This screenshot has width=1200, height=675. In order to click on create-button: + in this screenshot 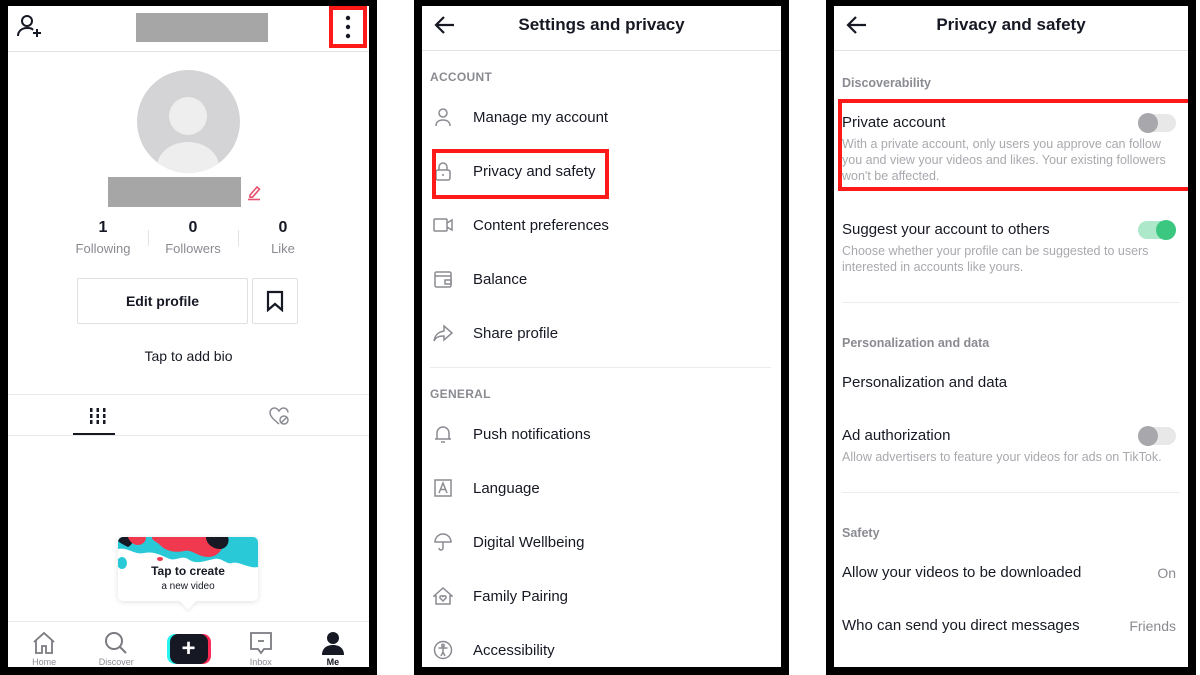, I will do `click(188, 649)`.